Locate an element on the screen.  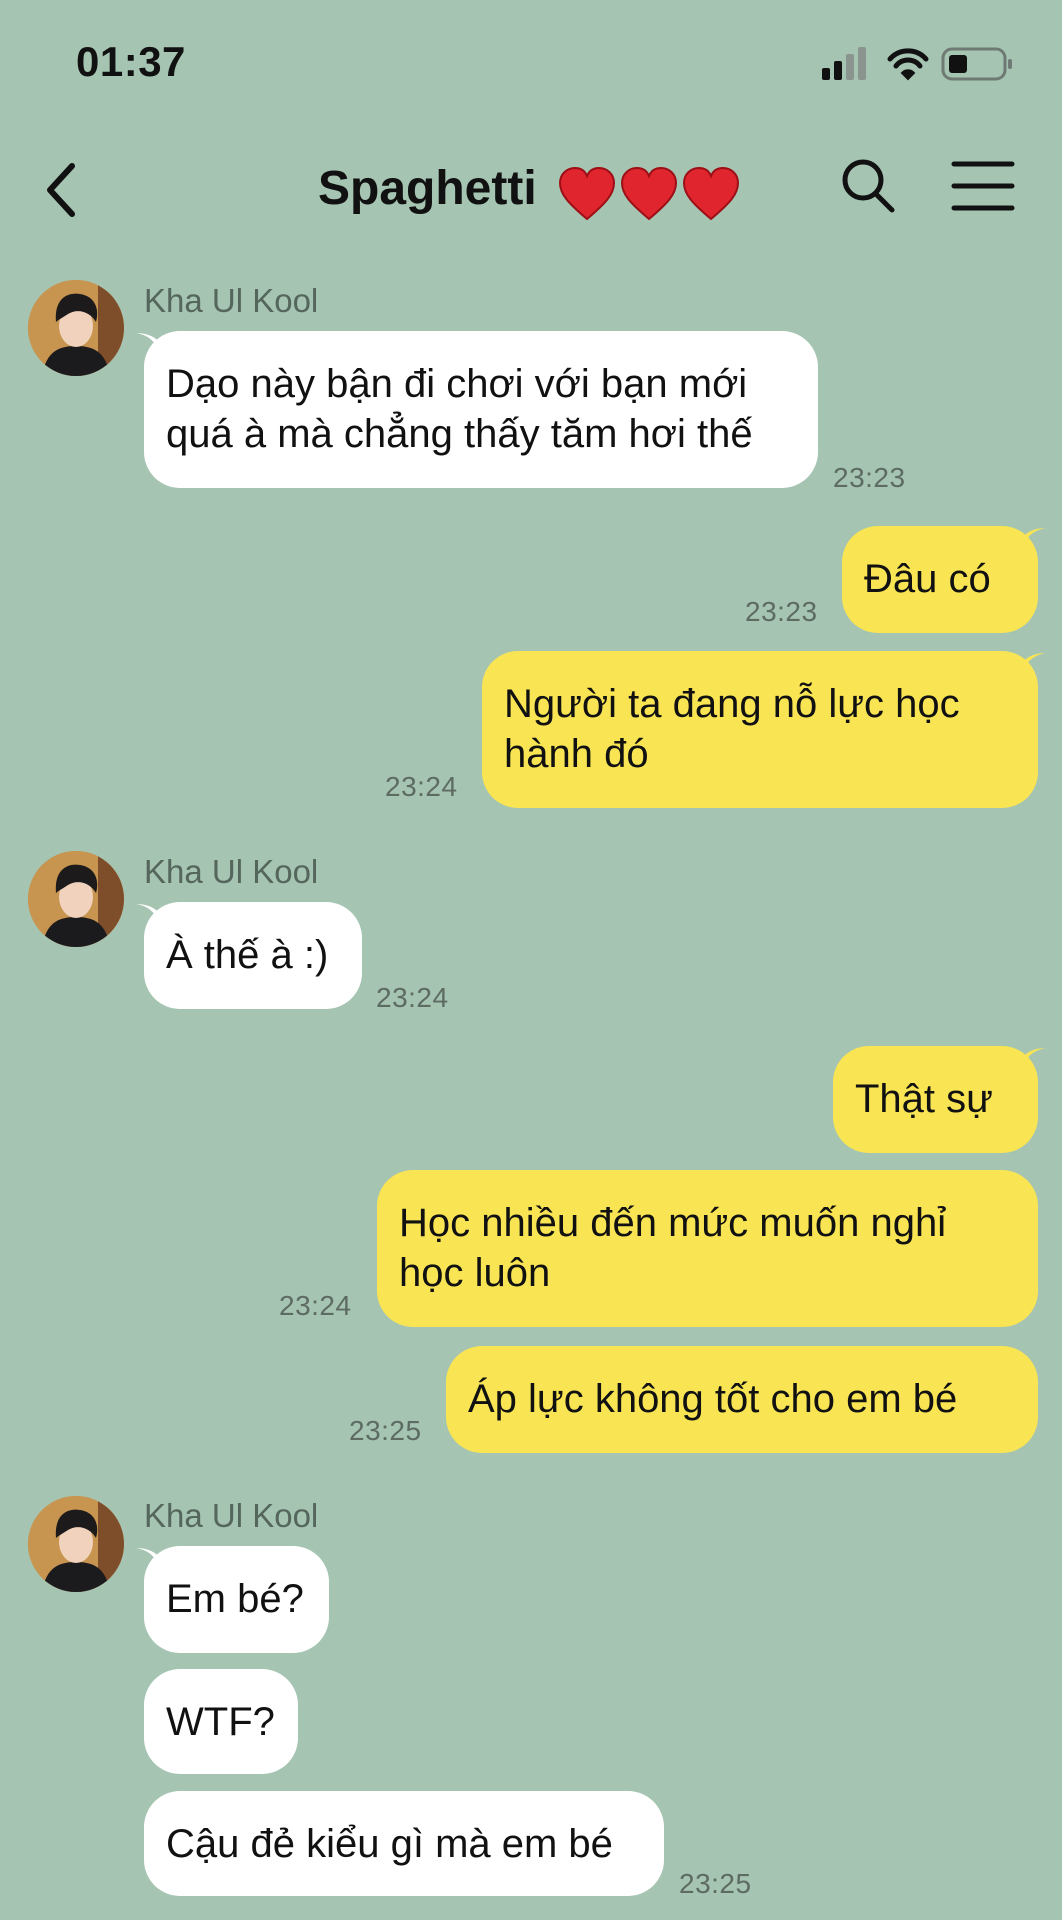
message-bubble-outgoing: Đâu có is located at coordinates (944, 579).